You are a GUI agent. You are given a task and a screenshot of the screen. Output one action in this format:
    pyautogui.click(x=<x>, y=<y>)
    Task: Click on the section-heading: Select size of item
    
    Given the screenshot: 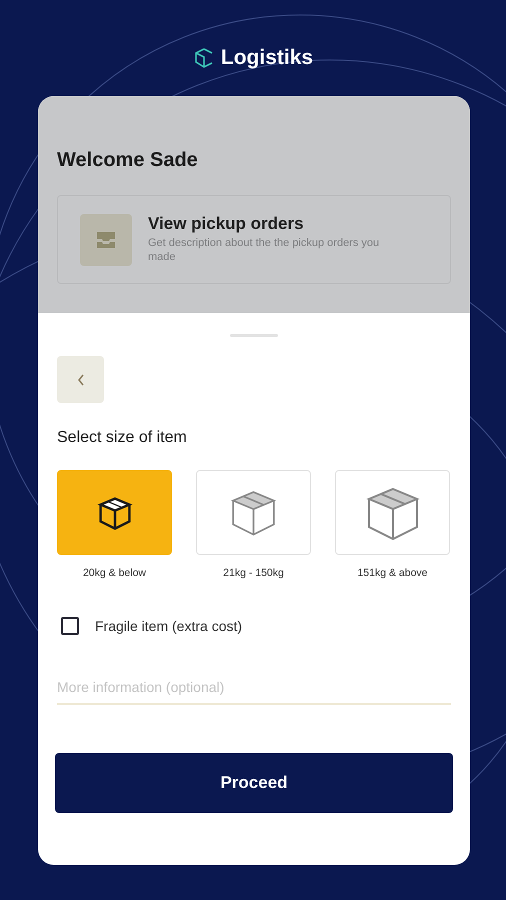 What is the action you would take?
    pyautogui.click(x=122, y=438)
    